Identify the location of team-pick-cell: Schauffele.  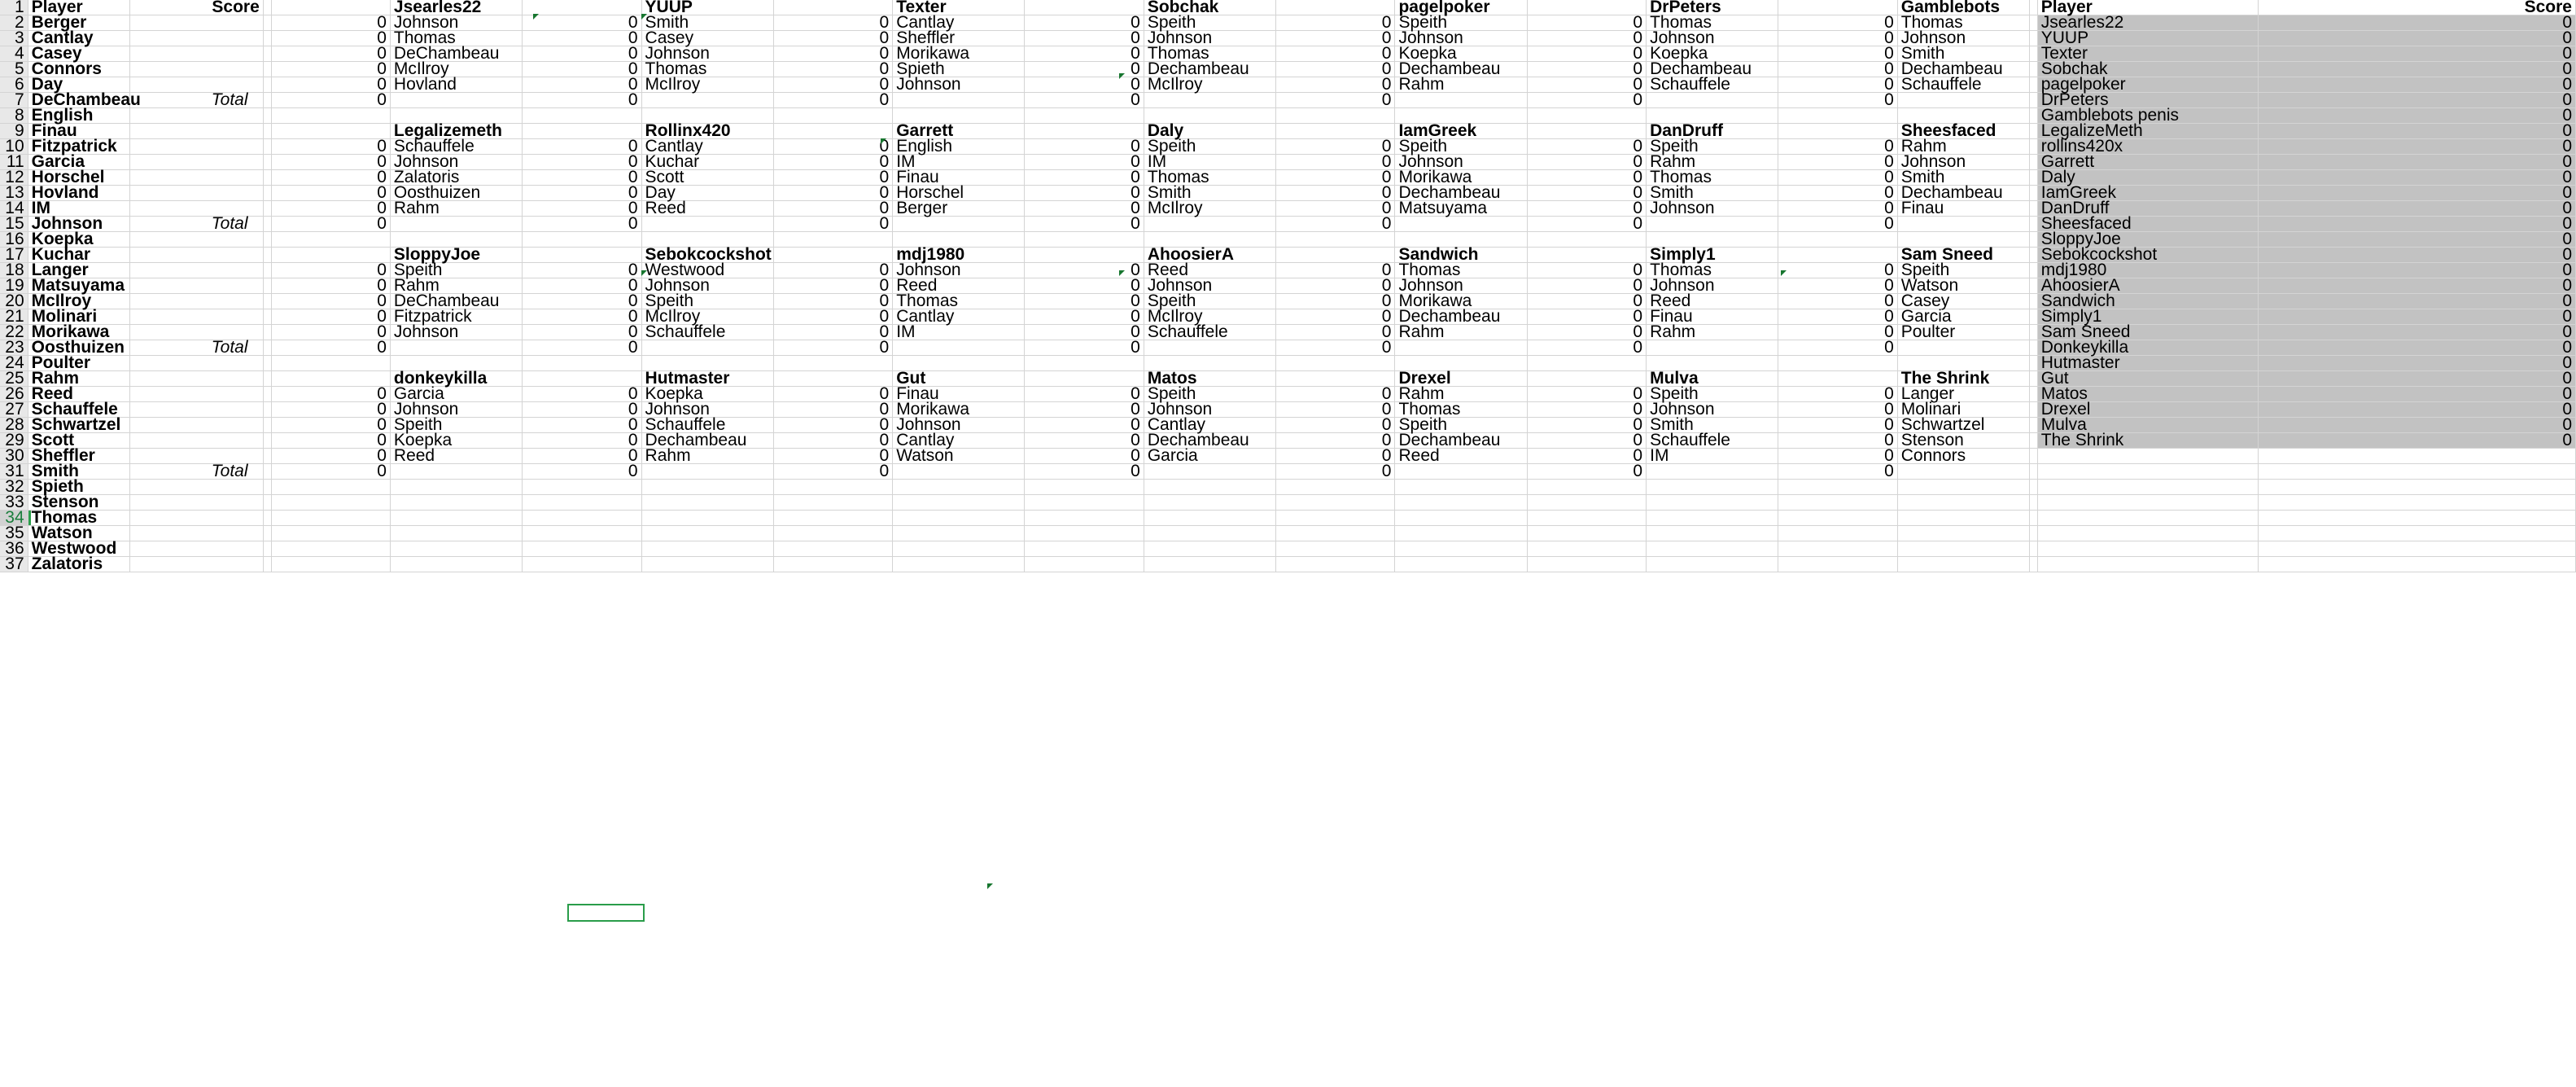
(1210, 331).